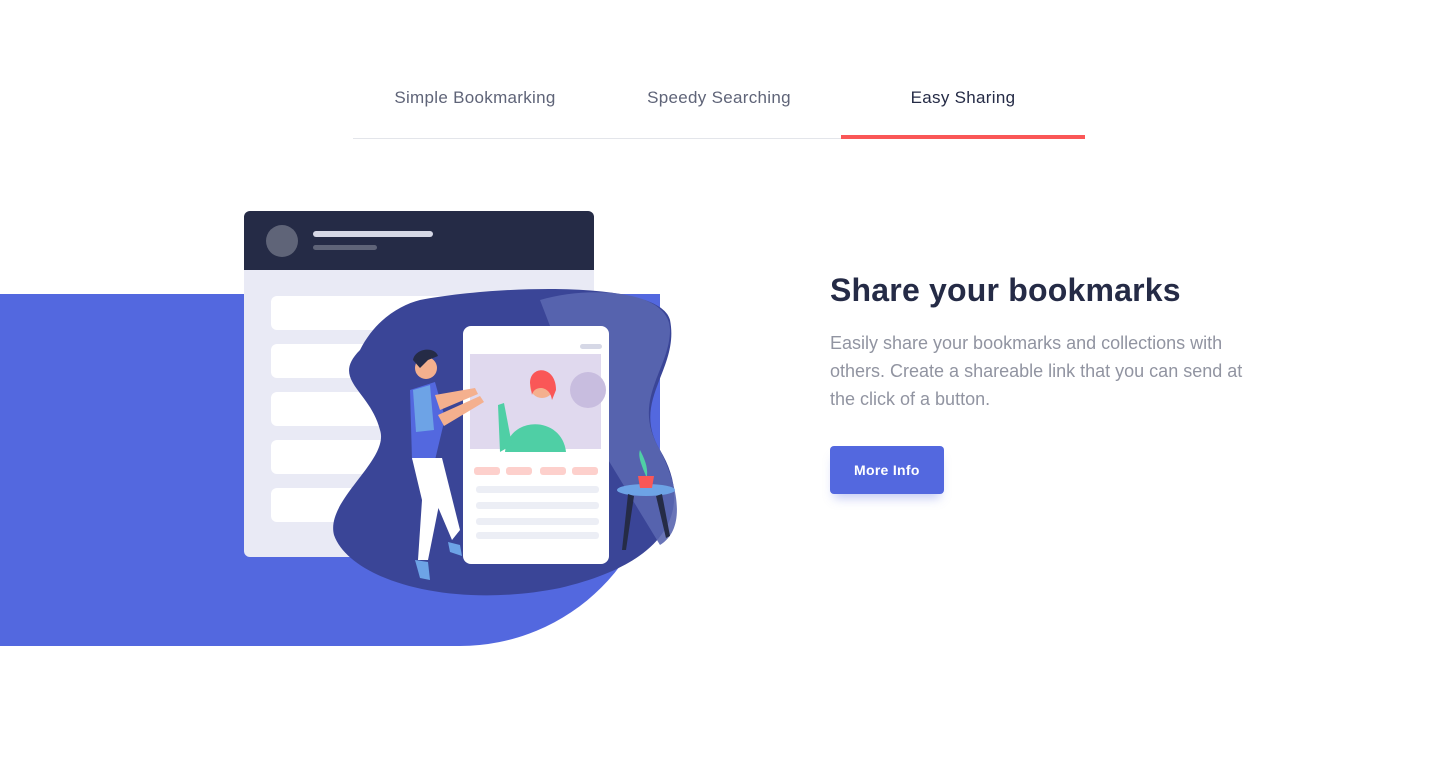 Image resolution: width=1440 pixels, height=768 pixels. I want to click on tab-easy-sharing: Easy Sharing, so click(963, 104).